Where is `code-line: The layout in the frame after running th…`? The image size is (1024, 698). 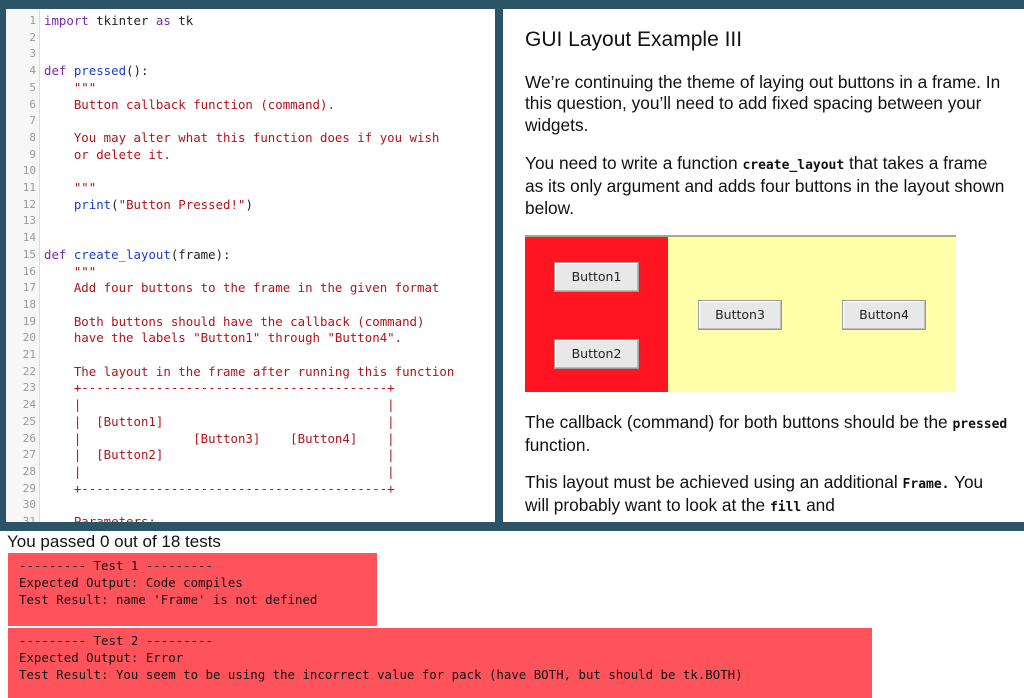 code-line: The layout in the frame after running th… is located at coordinates (249, 372).